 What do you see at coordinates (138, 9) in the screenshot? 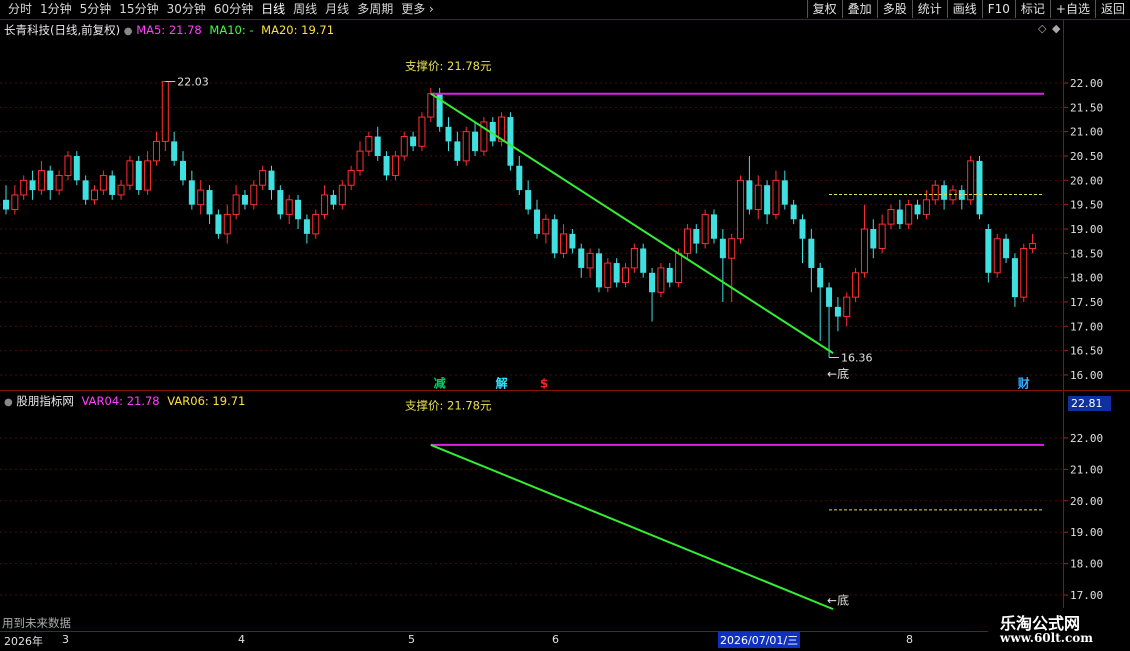
I see `period-tab: 15分钟` at bounding box center [138, 9].